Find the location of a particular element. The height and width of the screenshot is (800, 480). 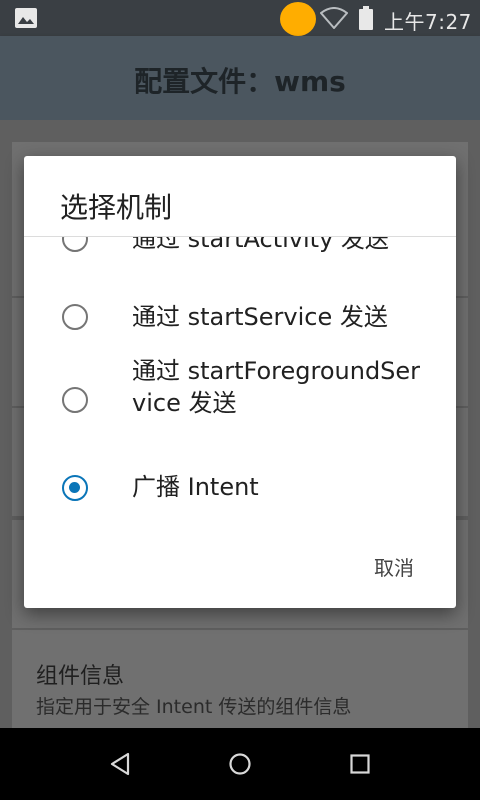

option-label: 通过 startService 发送 is located at coordinates (260, 317).